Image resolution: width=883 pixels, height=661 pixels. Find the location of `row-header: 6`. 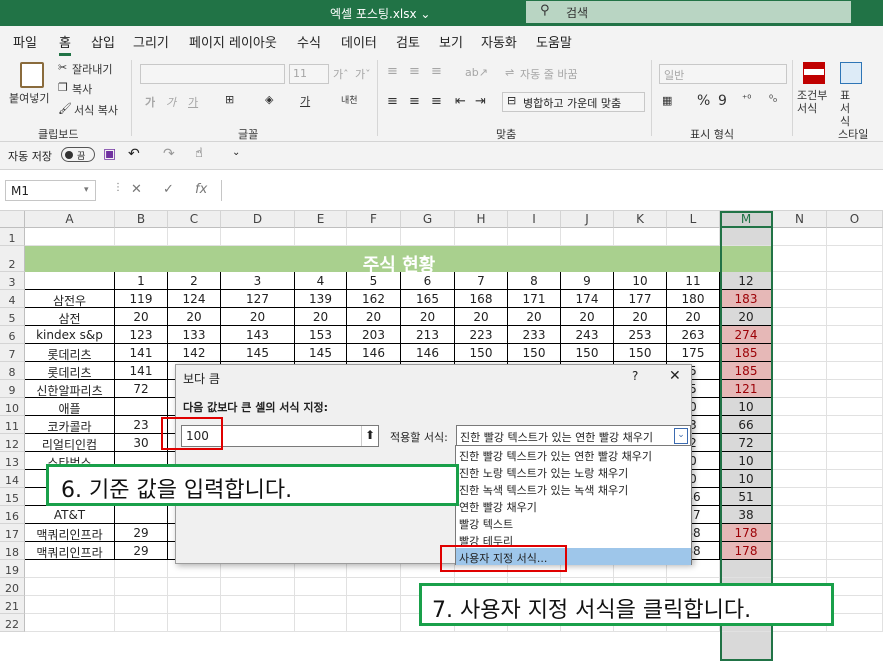

row-header: 6 is located at coordinates (12, 335).